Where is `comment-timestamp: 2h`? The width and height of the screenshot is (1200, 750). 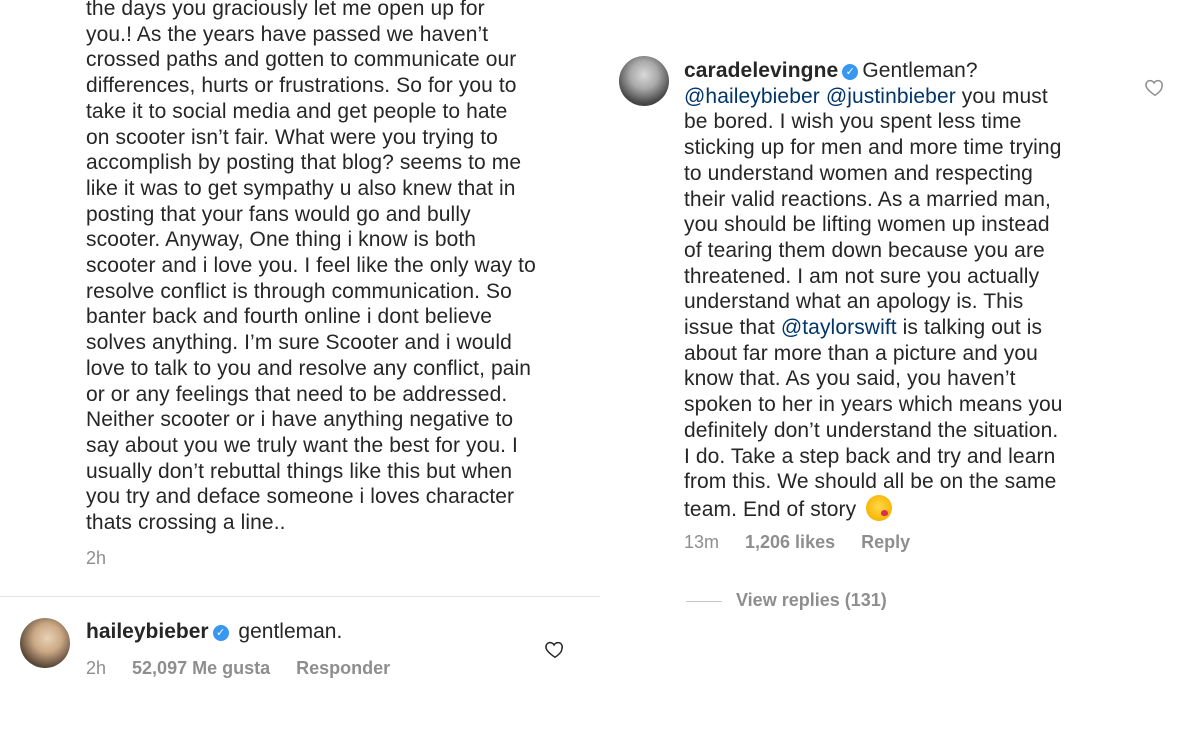
comment-timestamp: 2h is located at coordinates (96, 558).